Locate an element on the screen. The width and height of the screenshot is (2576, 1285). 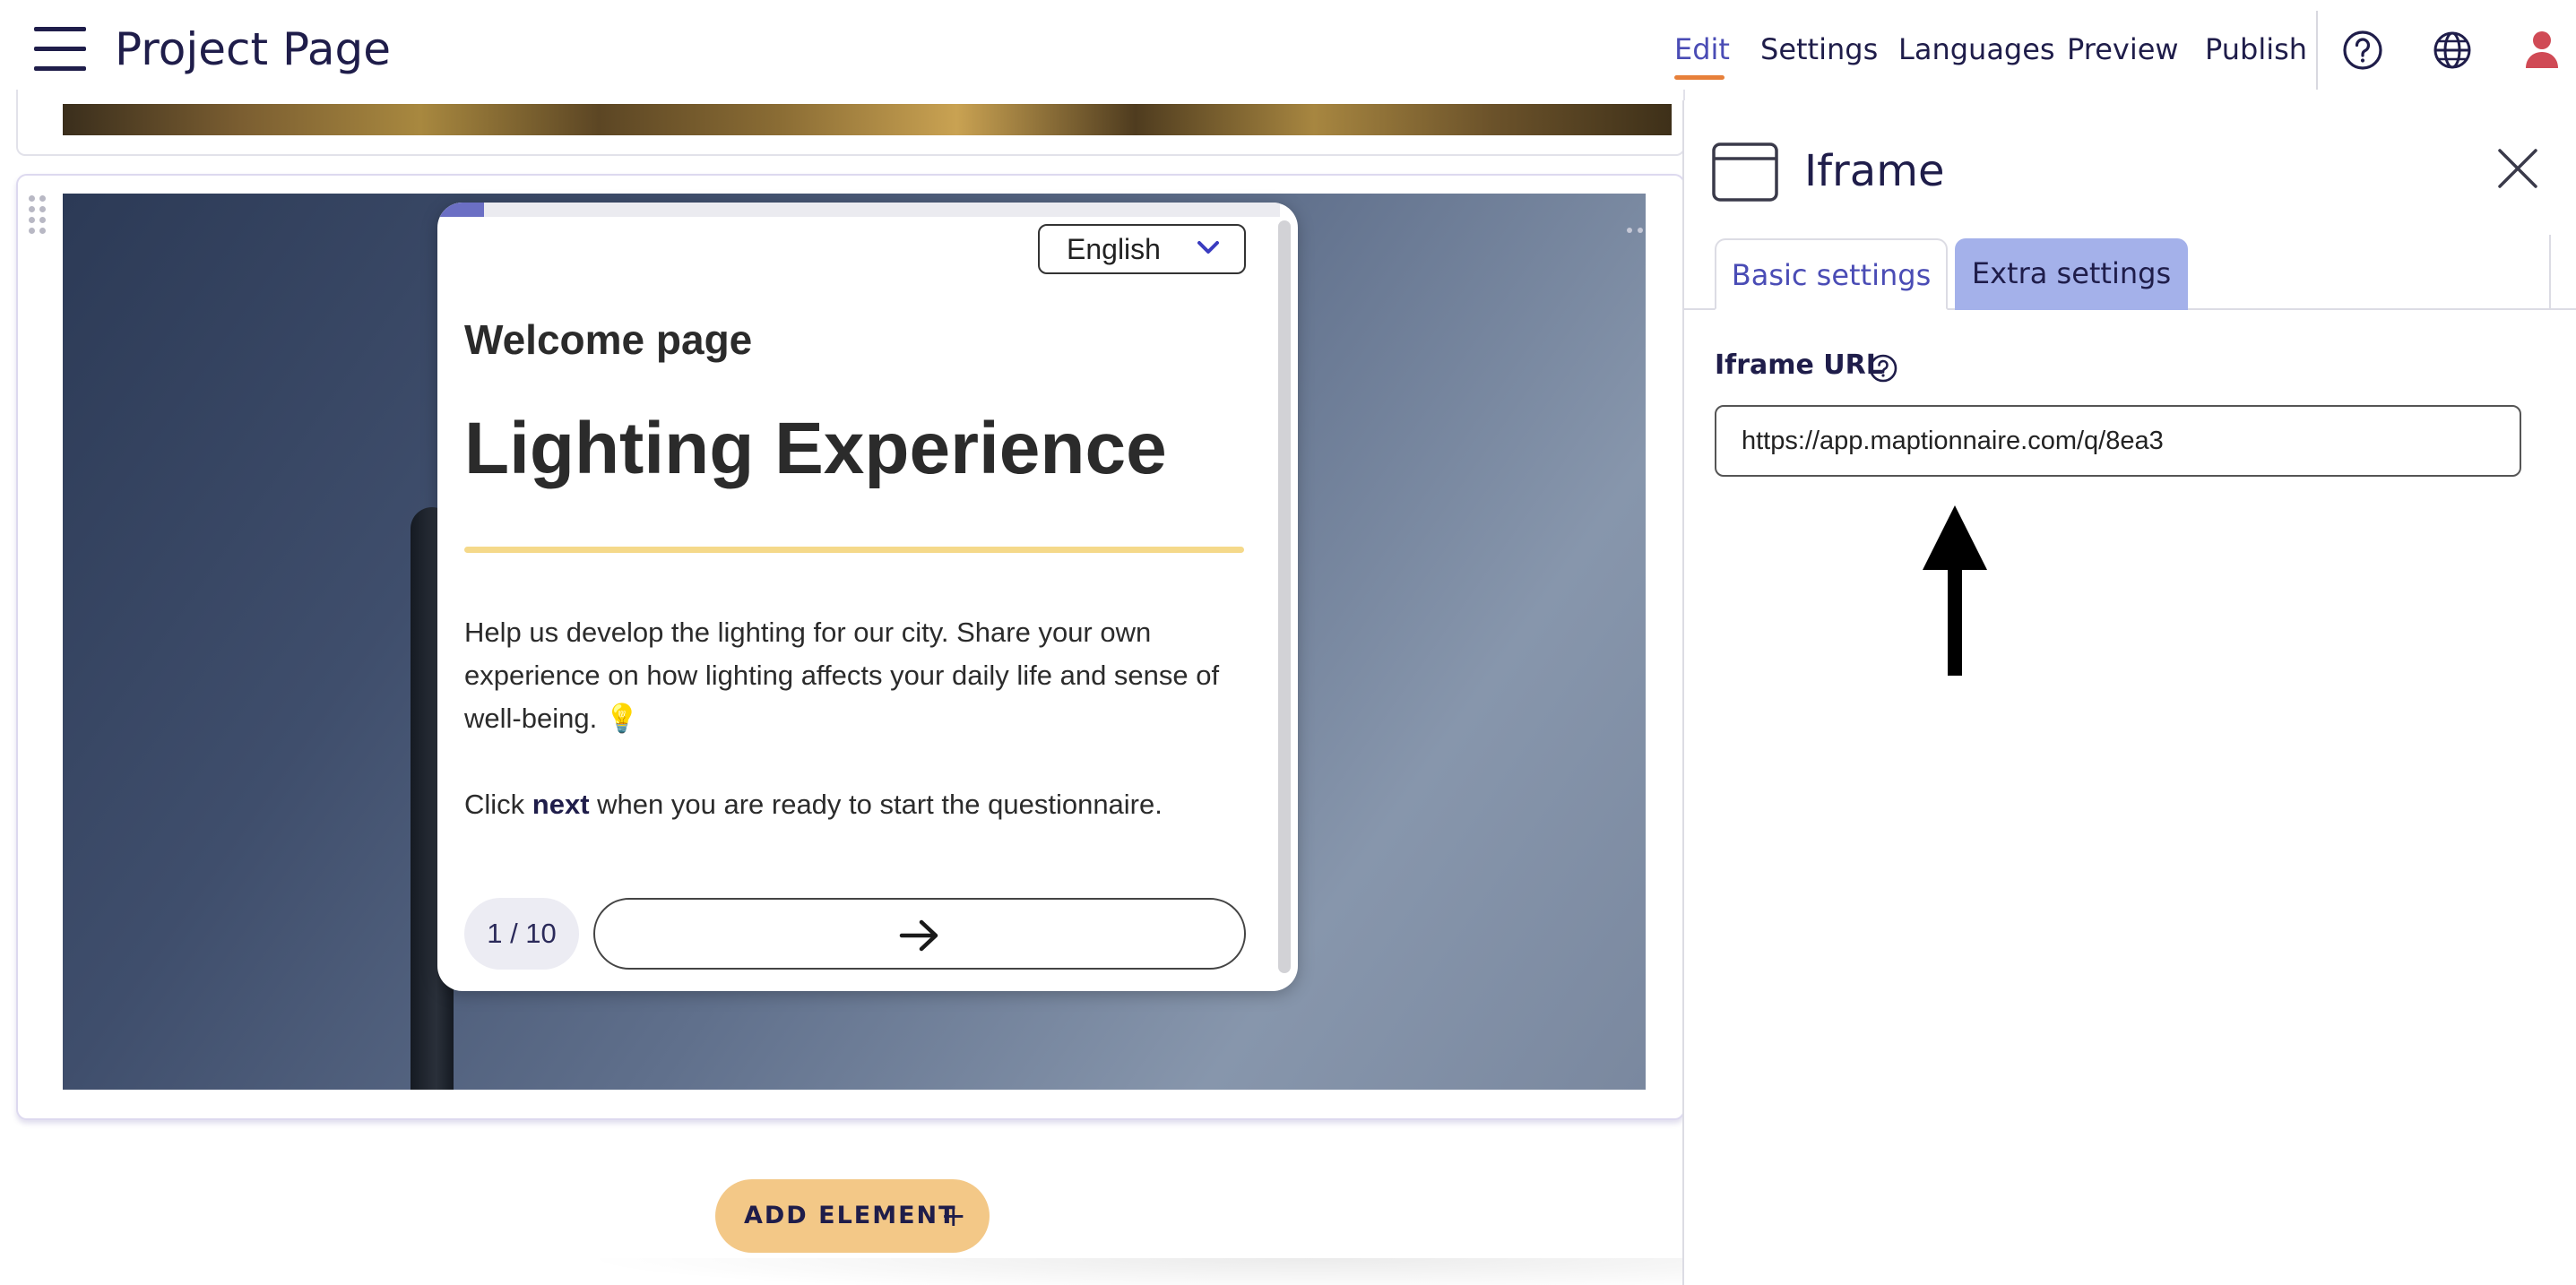
menu-icon is located at coordinates (60, 49).